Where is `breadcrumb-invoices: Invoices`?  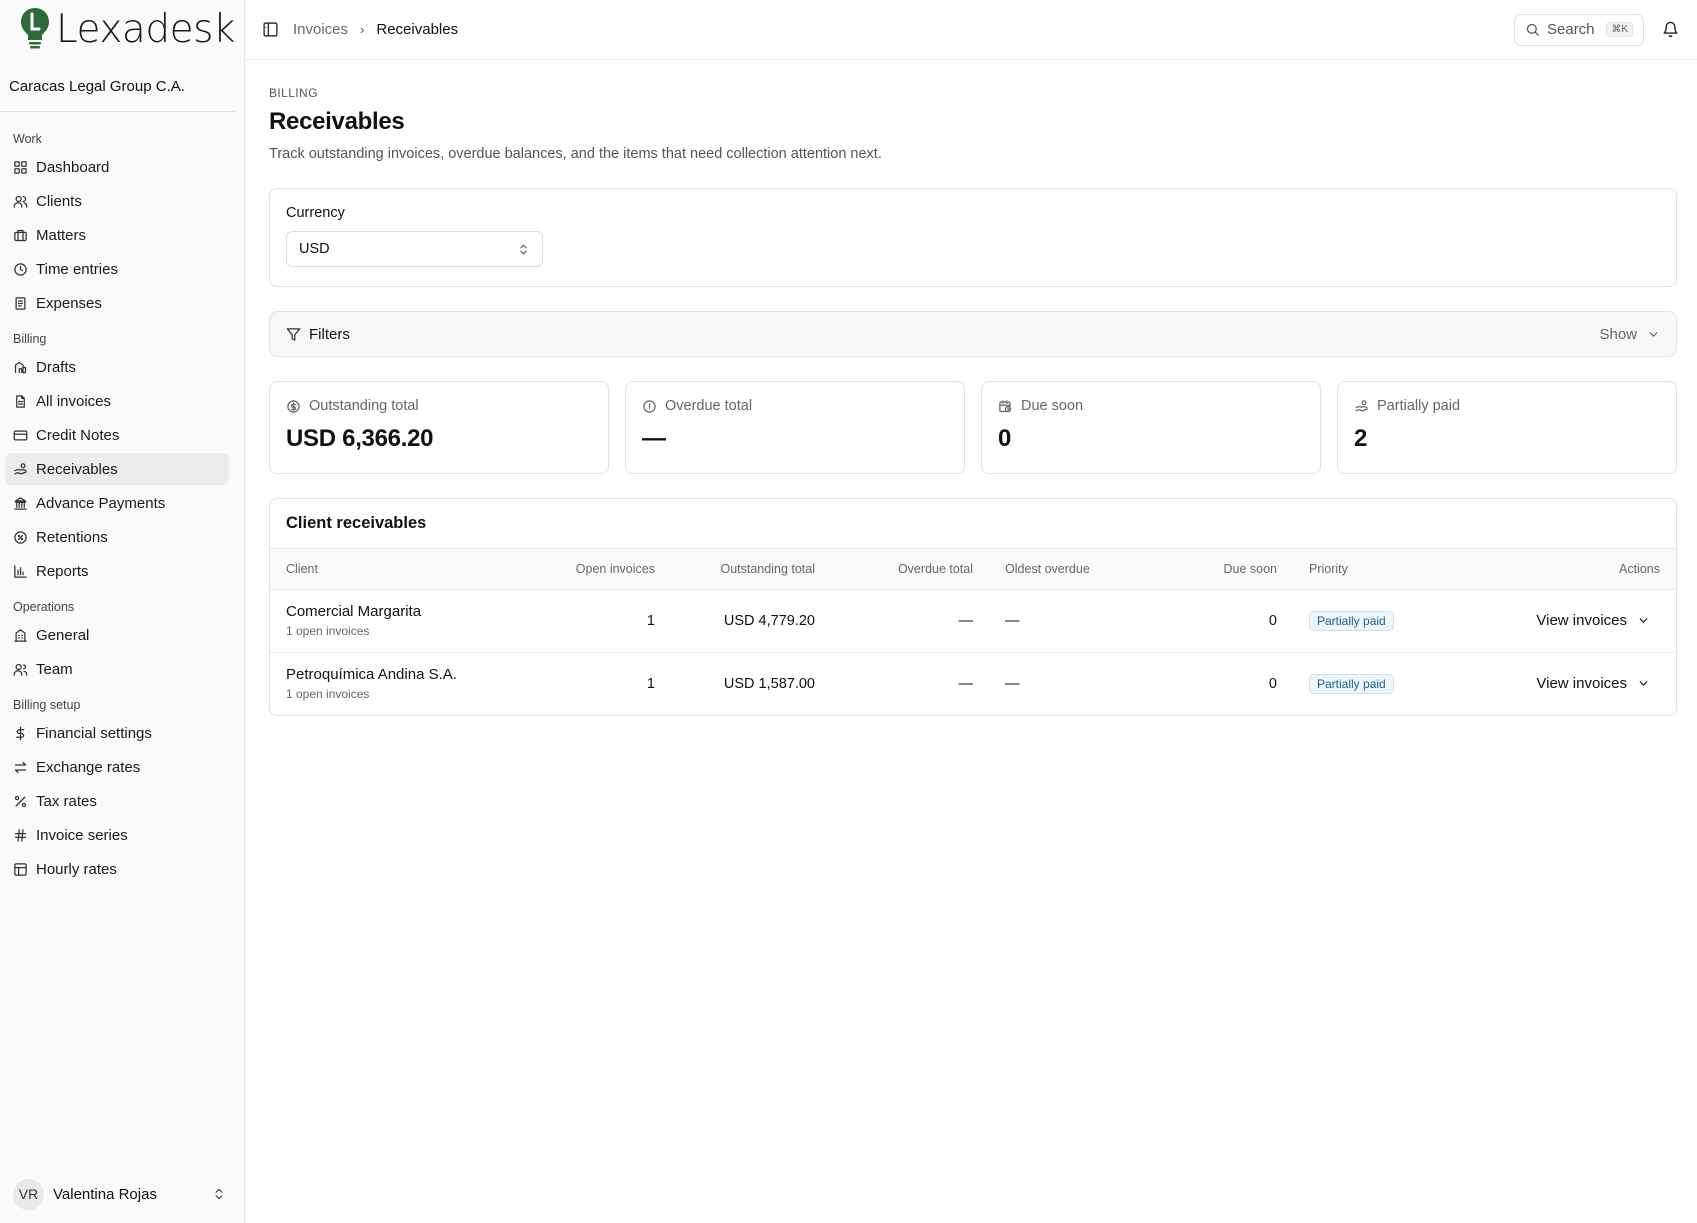
breadcrumb-invoices: Invoices is located at coordinates (320, 29).